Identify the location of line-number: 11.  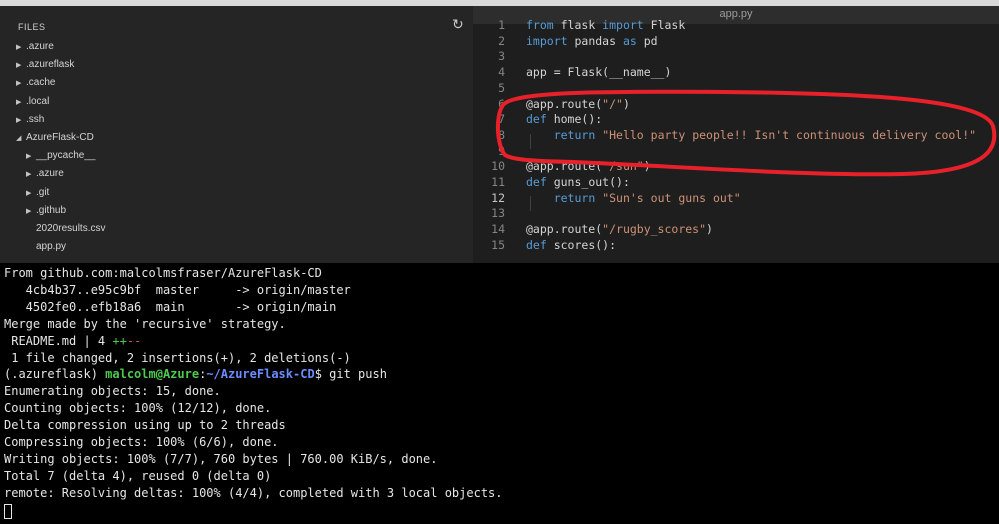
(498, 182).